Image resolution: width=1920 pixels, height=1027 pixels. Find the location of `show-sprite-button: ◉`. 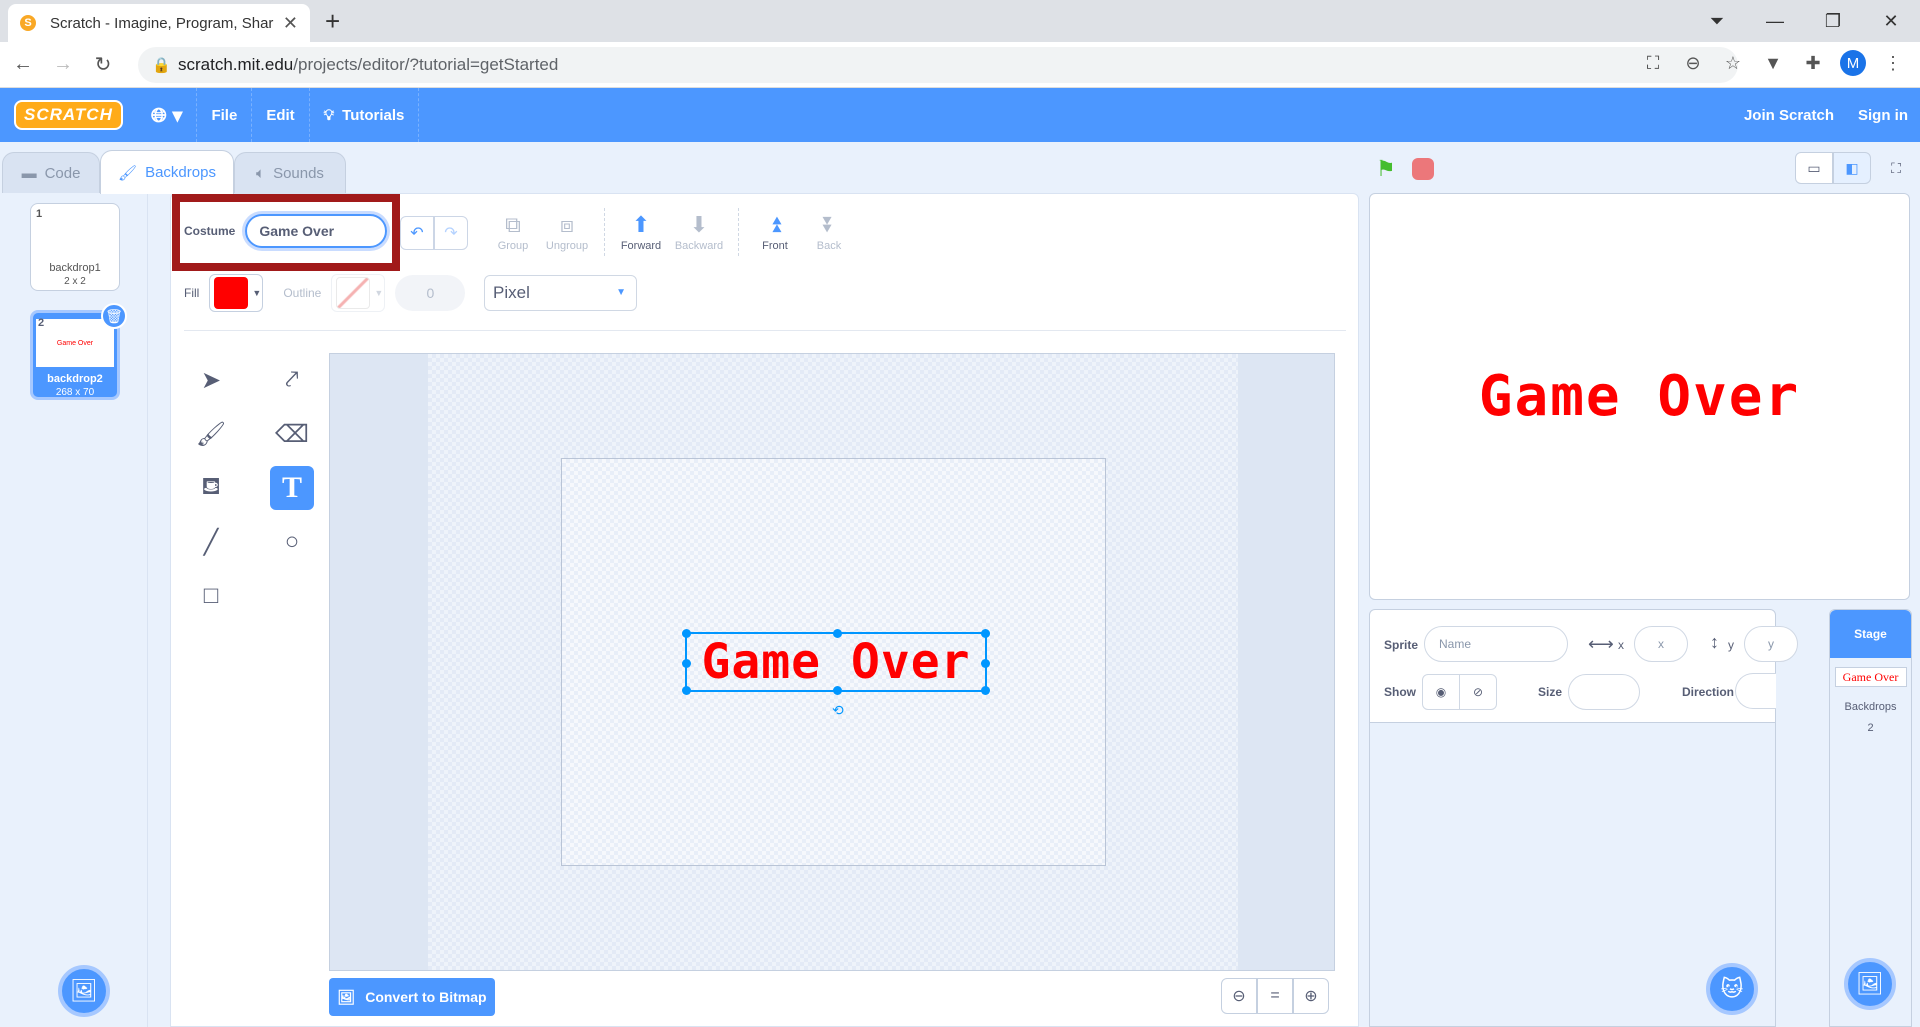

show-sprite-button: ◉ is located at coordinates (1441, 692).